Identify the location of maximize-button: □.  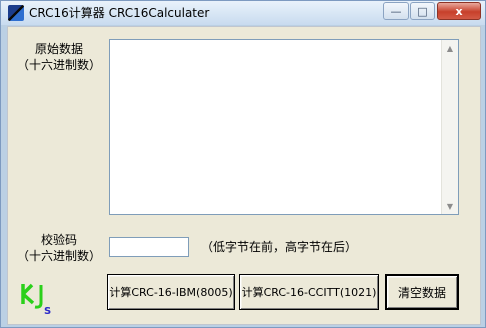
(422, 11).